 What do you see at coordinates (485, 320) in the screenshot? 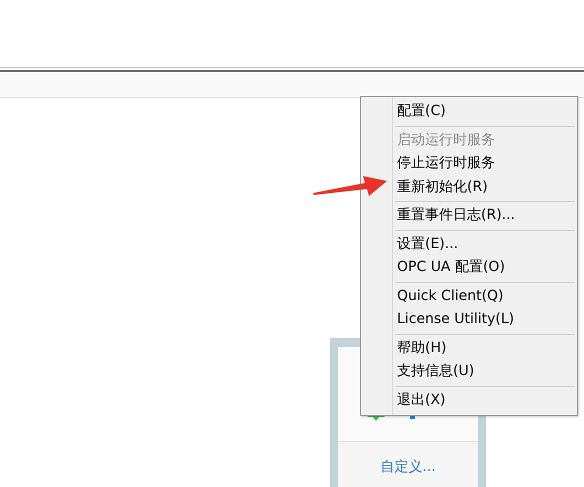
I see `menu-item: License Utility(L)` at bounding box center [485, 320].